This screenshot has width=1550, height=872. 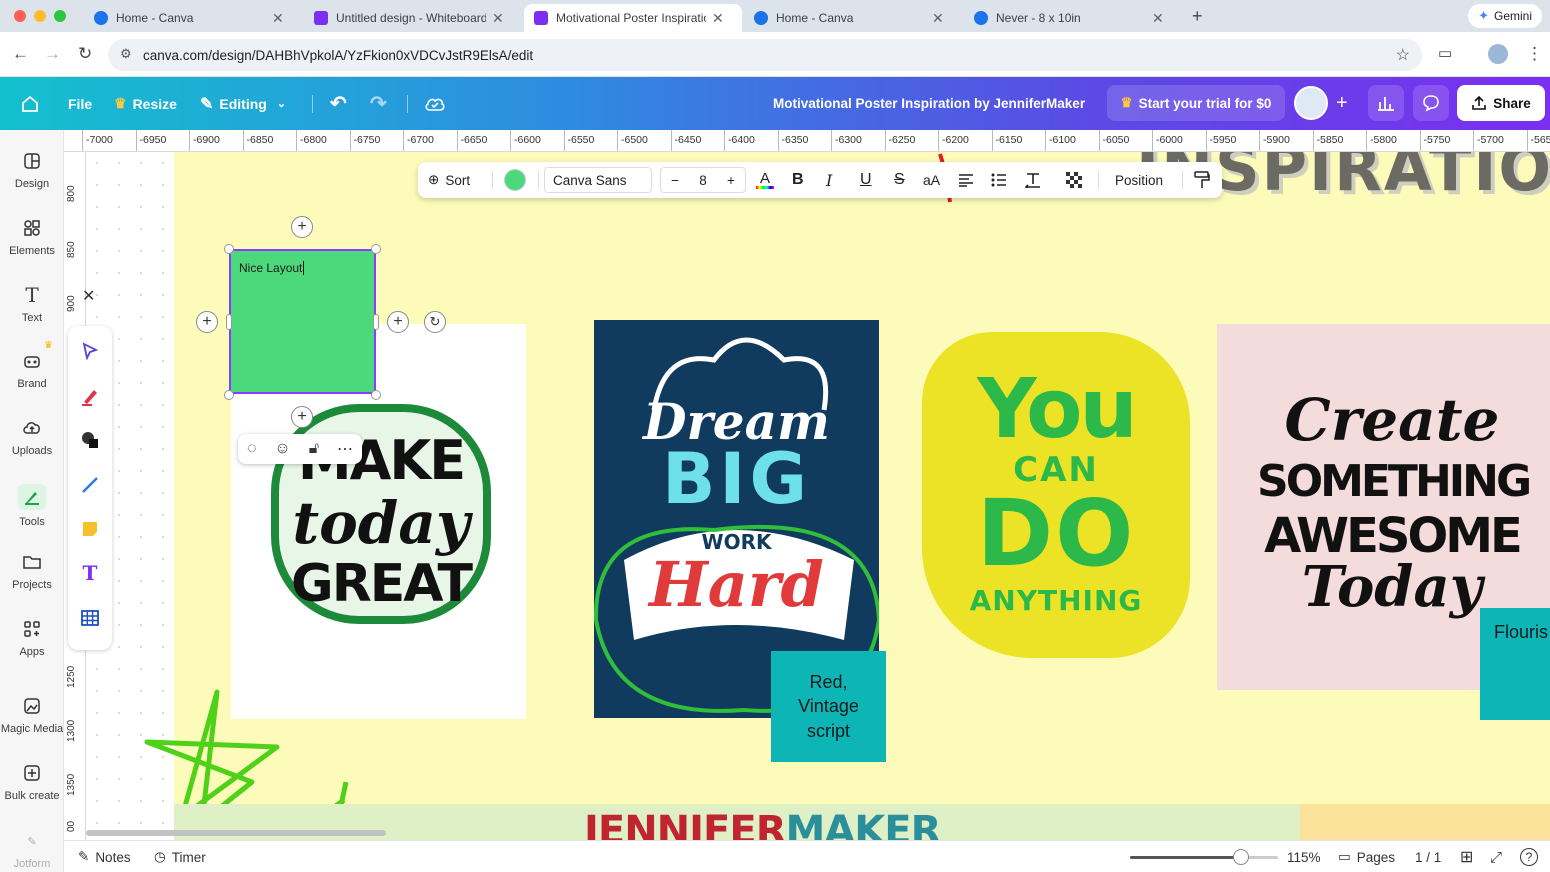 I want to click on font-size-value: 8, so click(x=703, y=180).